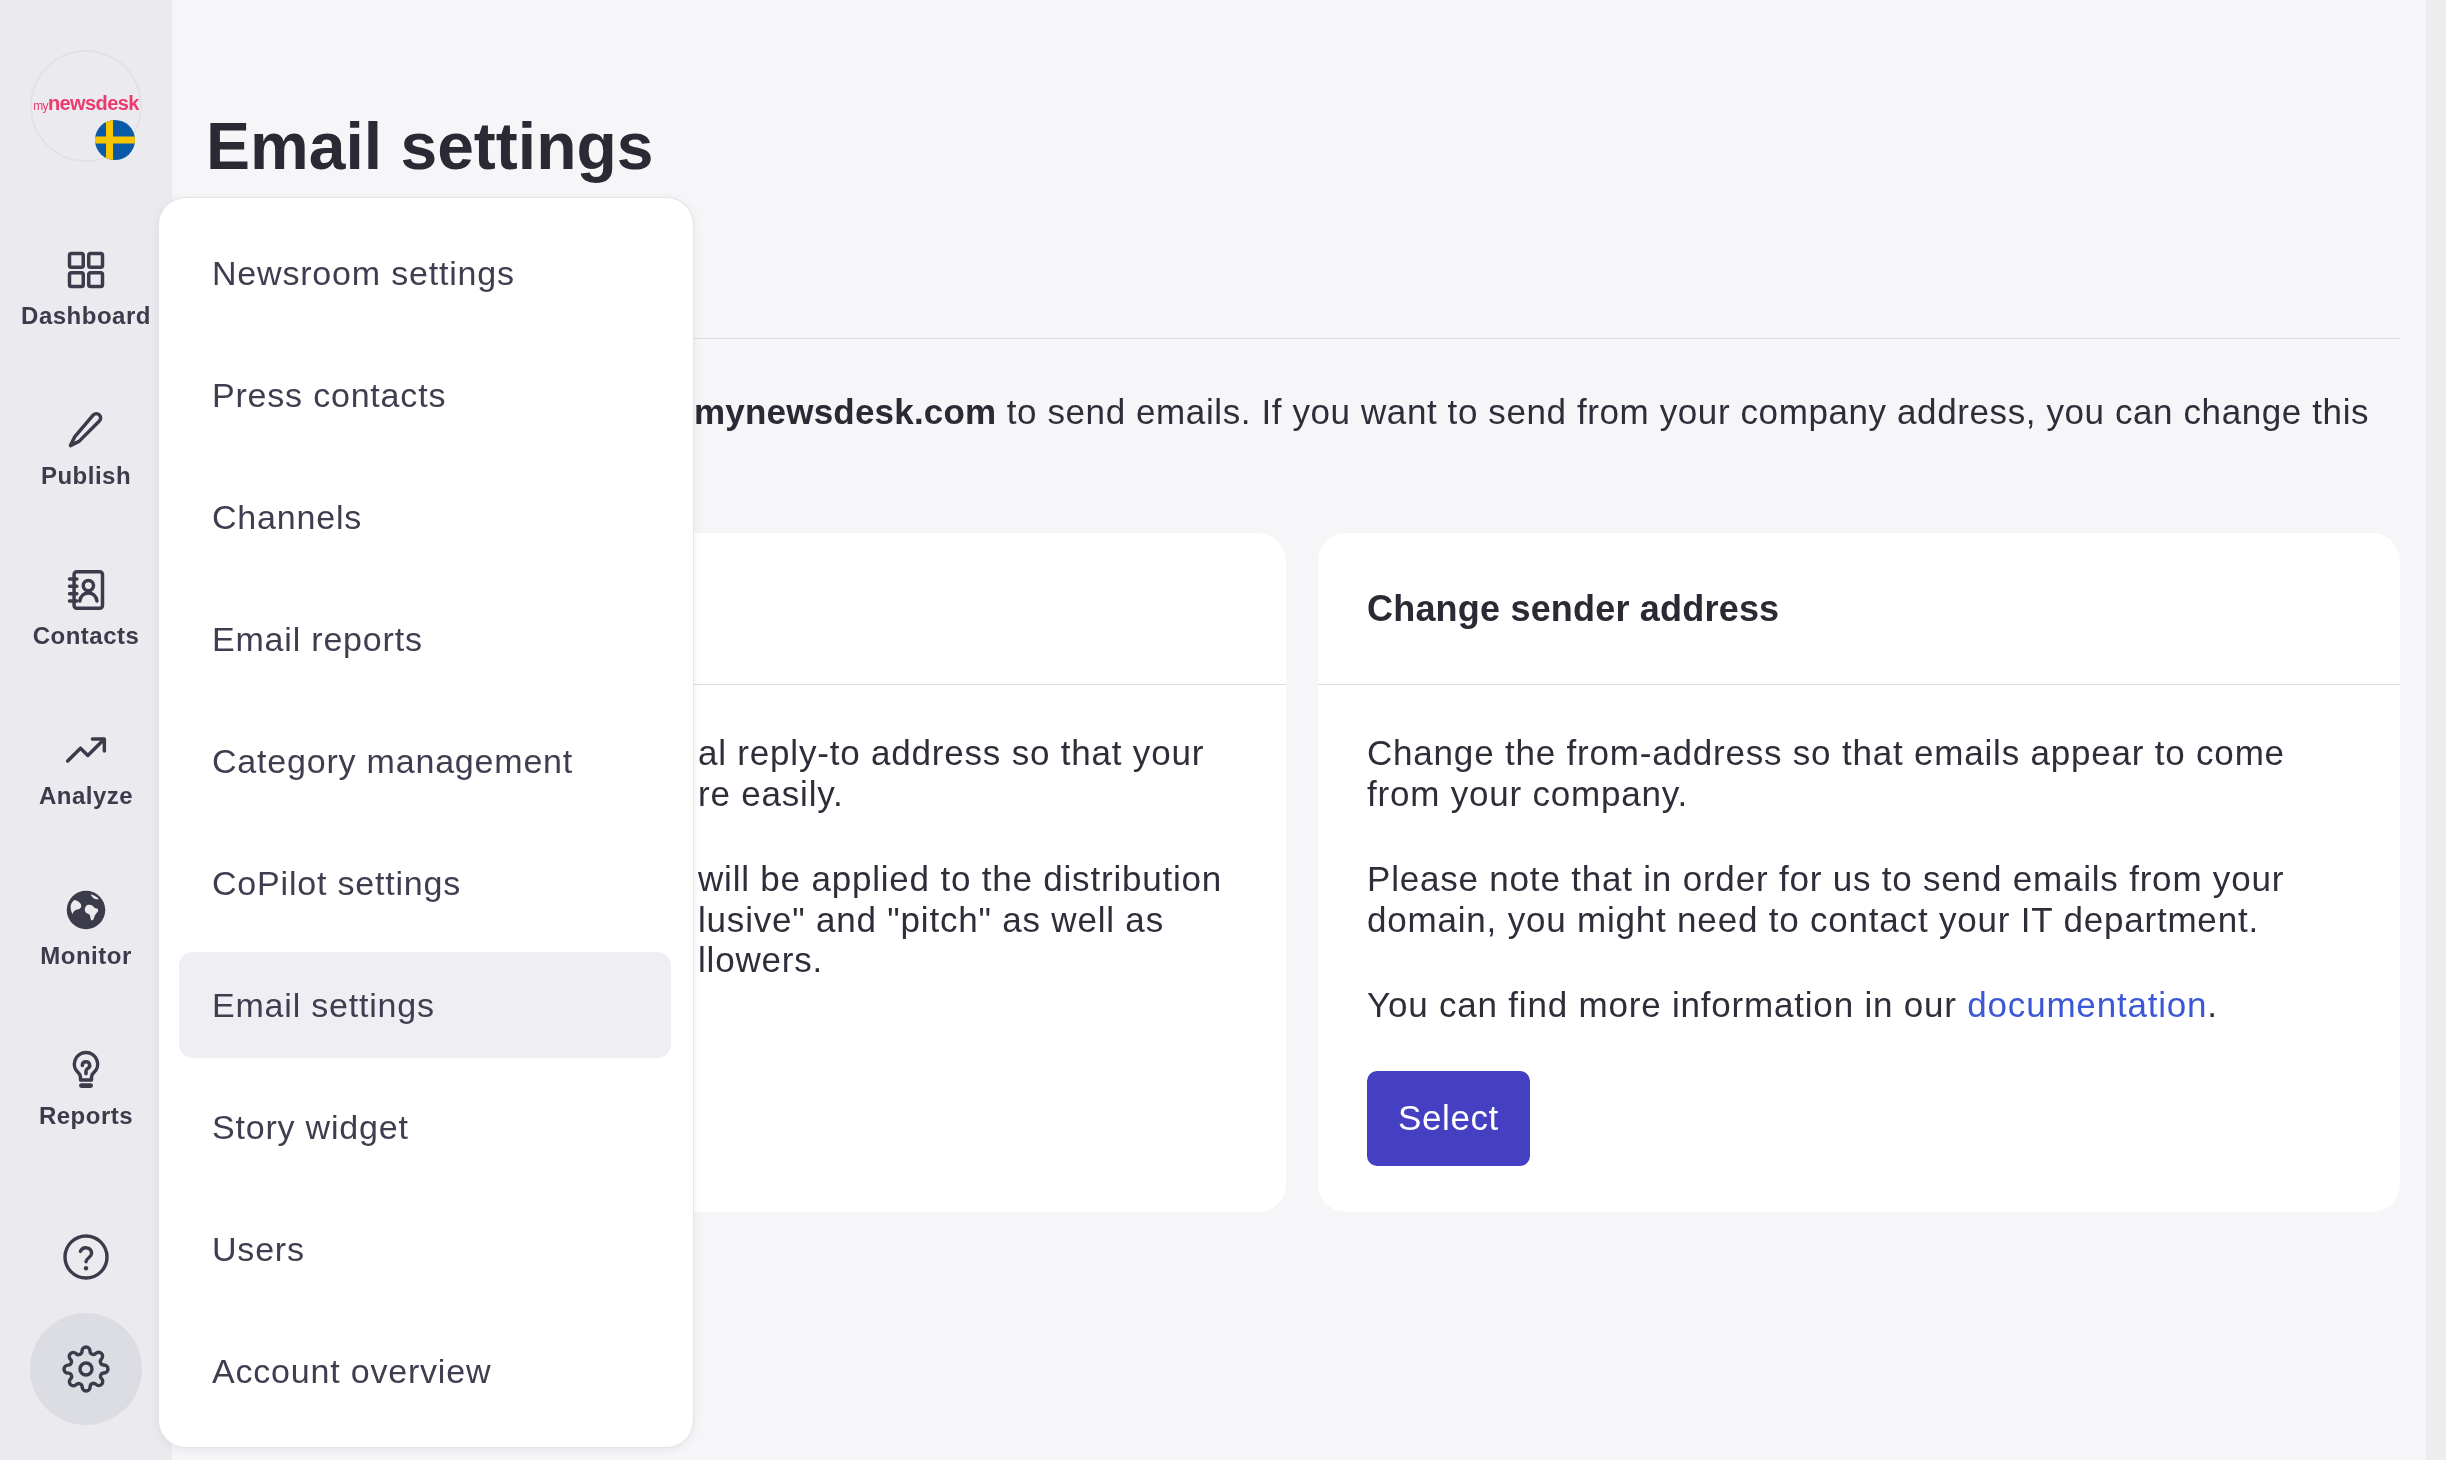 This screenshot has height=1460, width=2446. What do you see at coordinates (425, 883) in the screenshot?
I see `menu-item: CoPilot settings` at bounding box center [425, 883].